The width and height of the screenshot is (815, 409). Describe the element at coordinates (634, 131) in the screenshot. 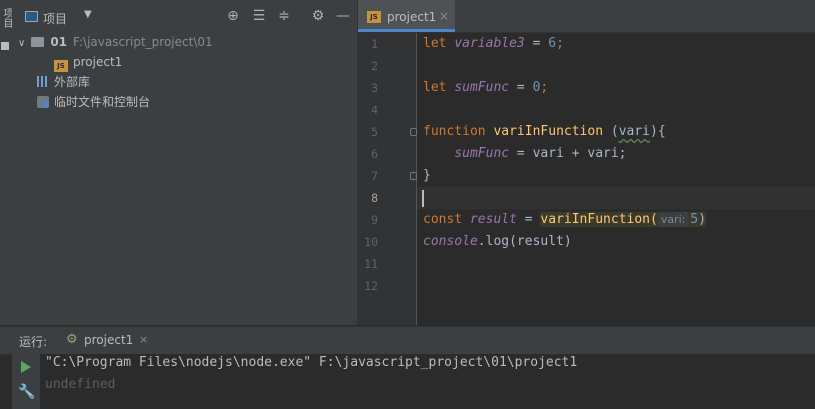

I see `parameter: vari` at that location.